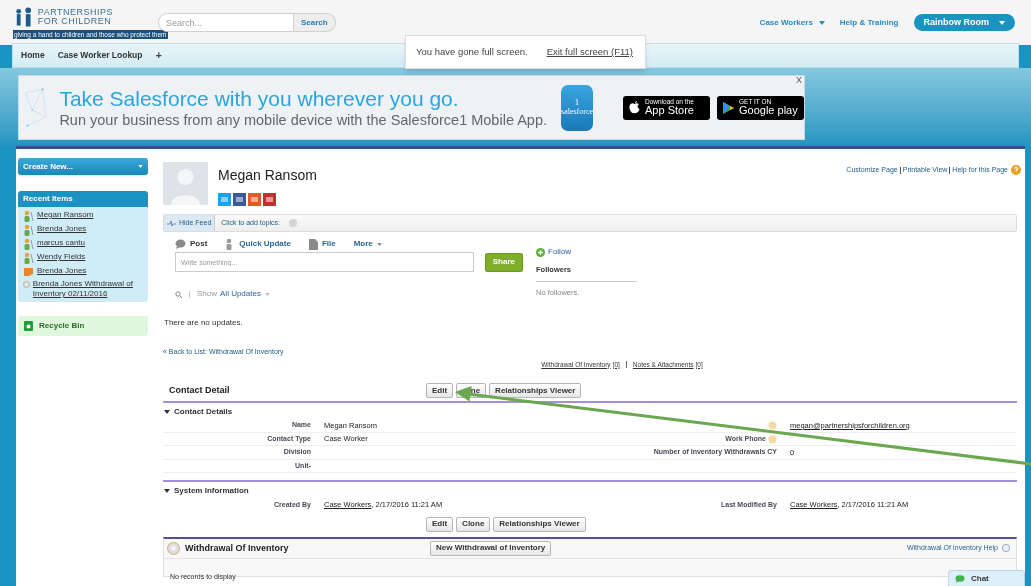 This screenshot has width=1031, height=586. I want to click on nav-tab: Case Worker Lookup, so click(100, 55).